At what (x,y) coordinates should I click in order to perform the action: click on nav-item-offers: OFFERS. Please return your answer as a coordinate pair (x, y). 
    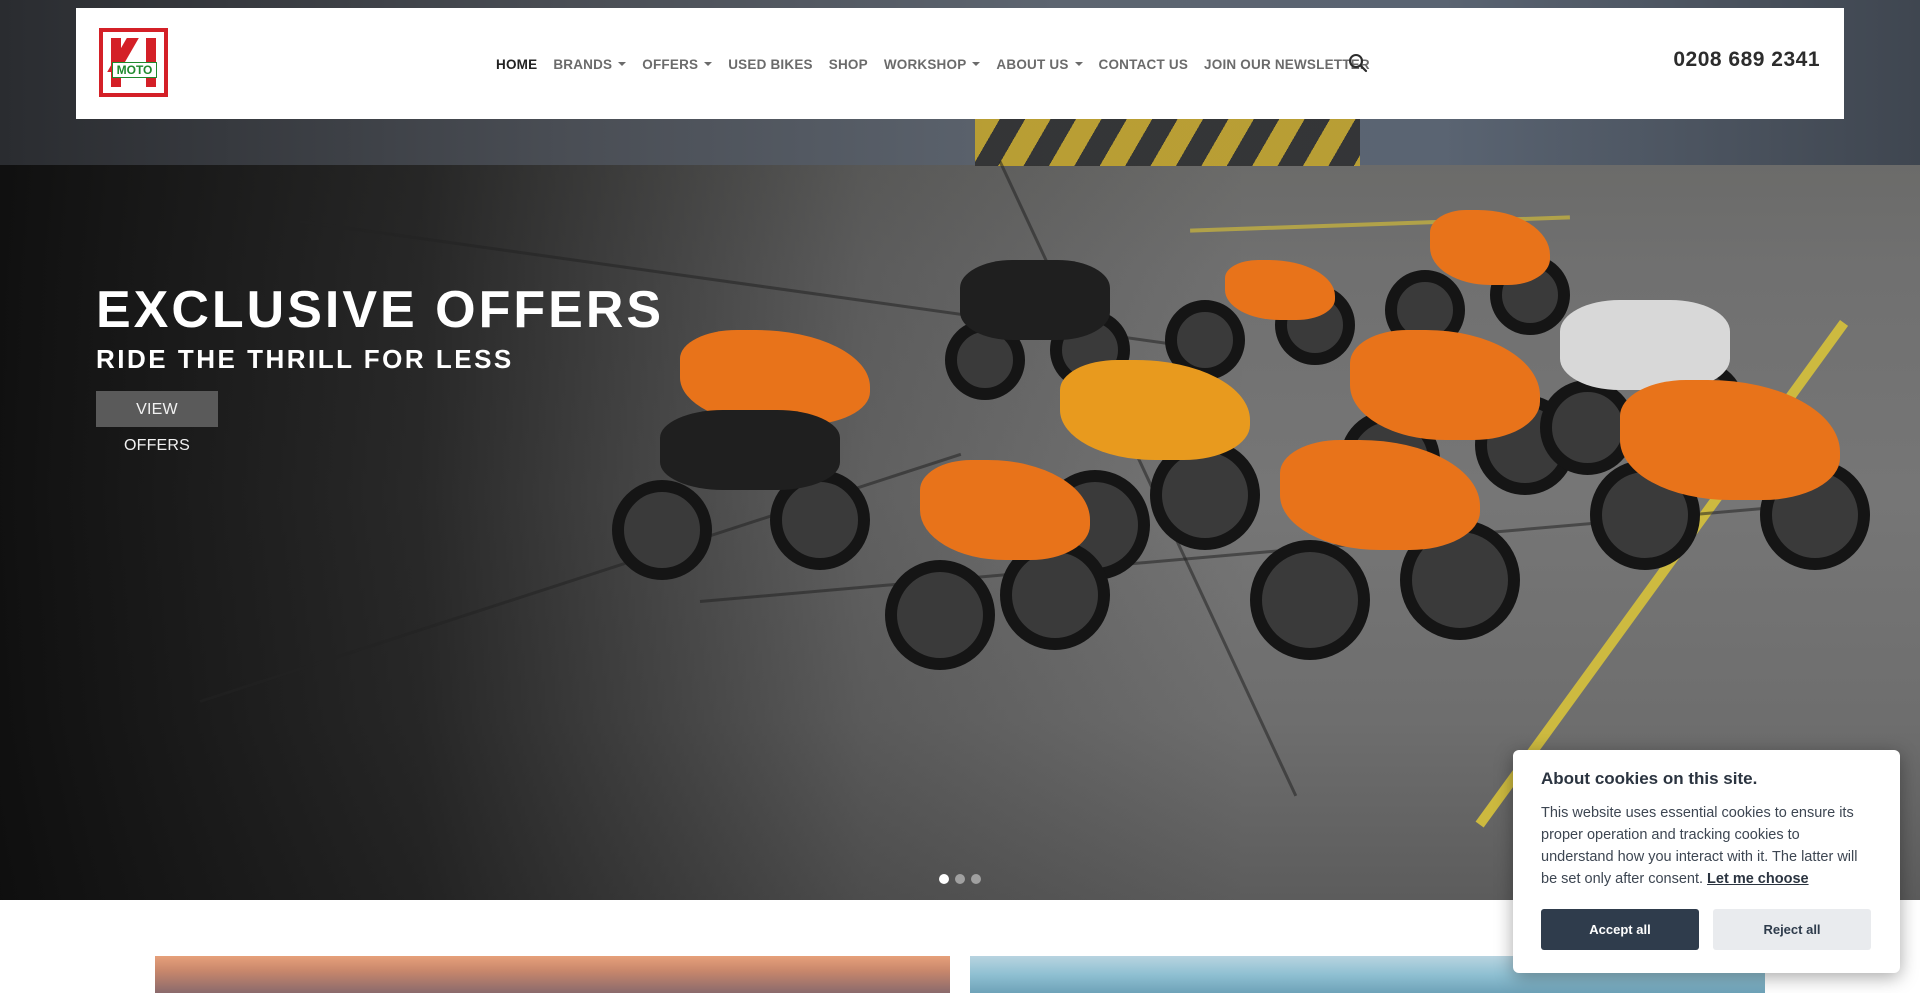
    Looking at the image, I should click on (677, 64).